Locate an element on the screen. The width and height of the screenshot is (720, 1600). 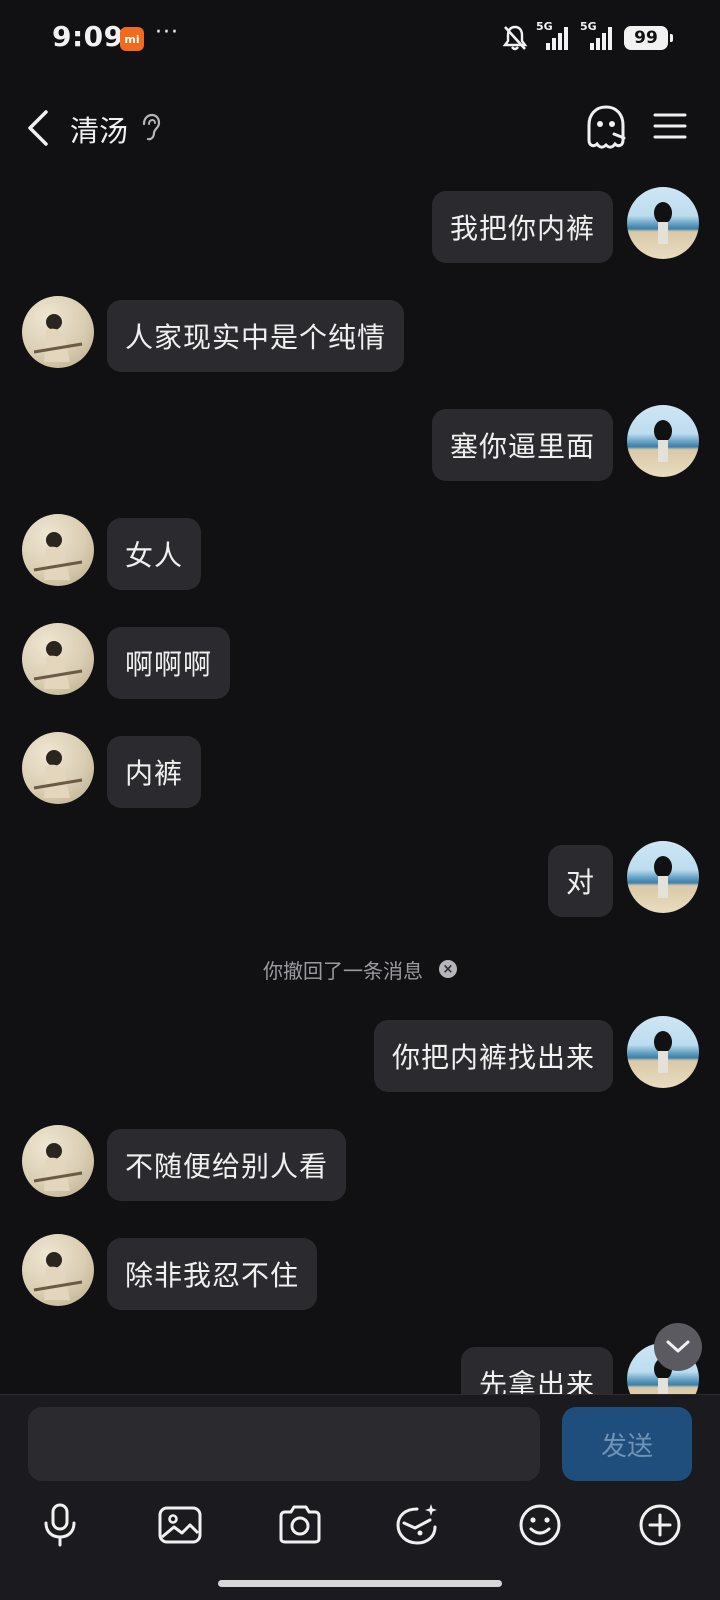
message-bubble-sent: 塞你逼里面 is located at coordinates (522, 445).